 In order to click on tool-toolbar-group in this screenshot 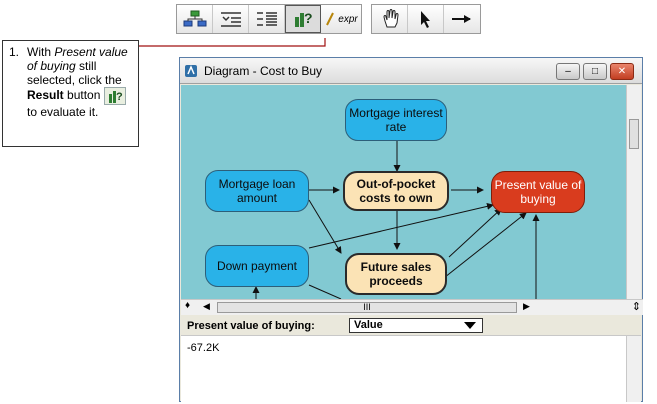, I will do `click(426, 19)`.